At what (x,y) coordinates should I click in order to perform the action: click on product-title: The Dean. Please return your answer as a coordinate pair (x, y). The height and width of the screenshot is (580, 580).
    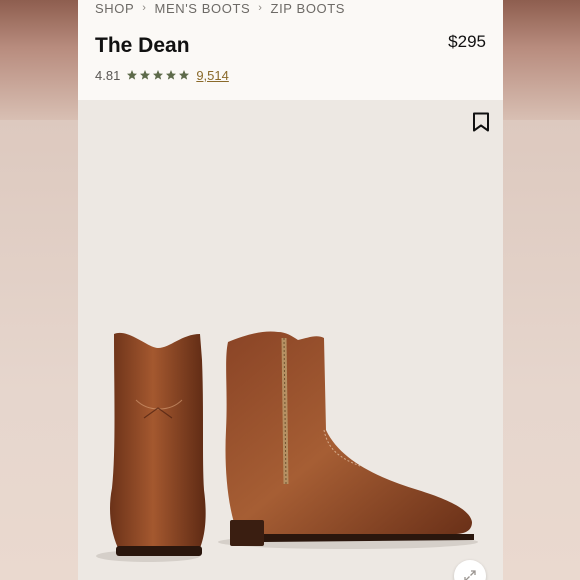
    Looking at the image, I should click on (142, 45).